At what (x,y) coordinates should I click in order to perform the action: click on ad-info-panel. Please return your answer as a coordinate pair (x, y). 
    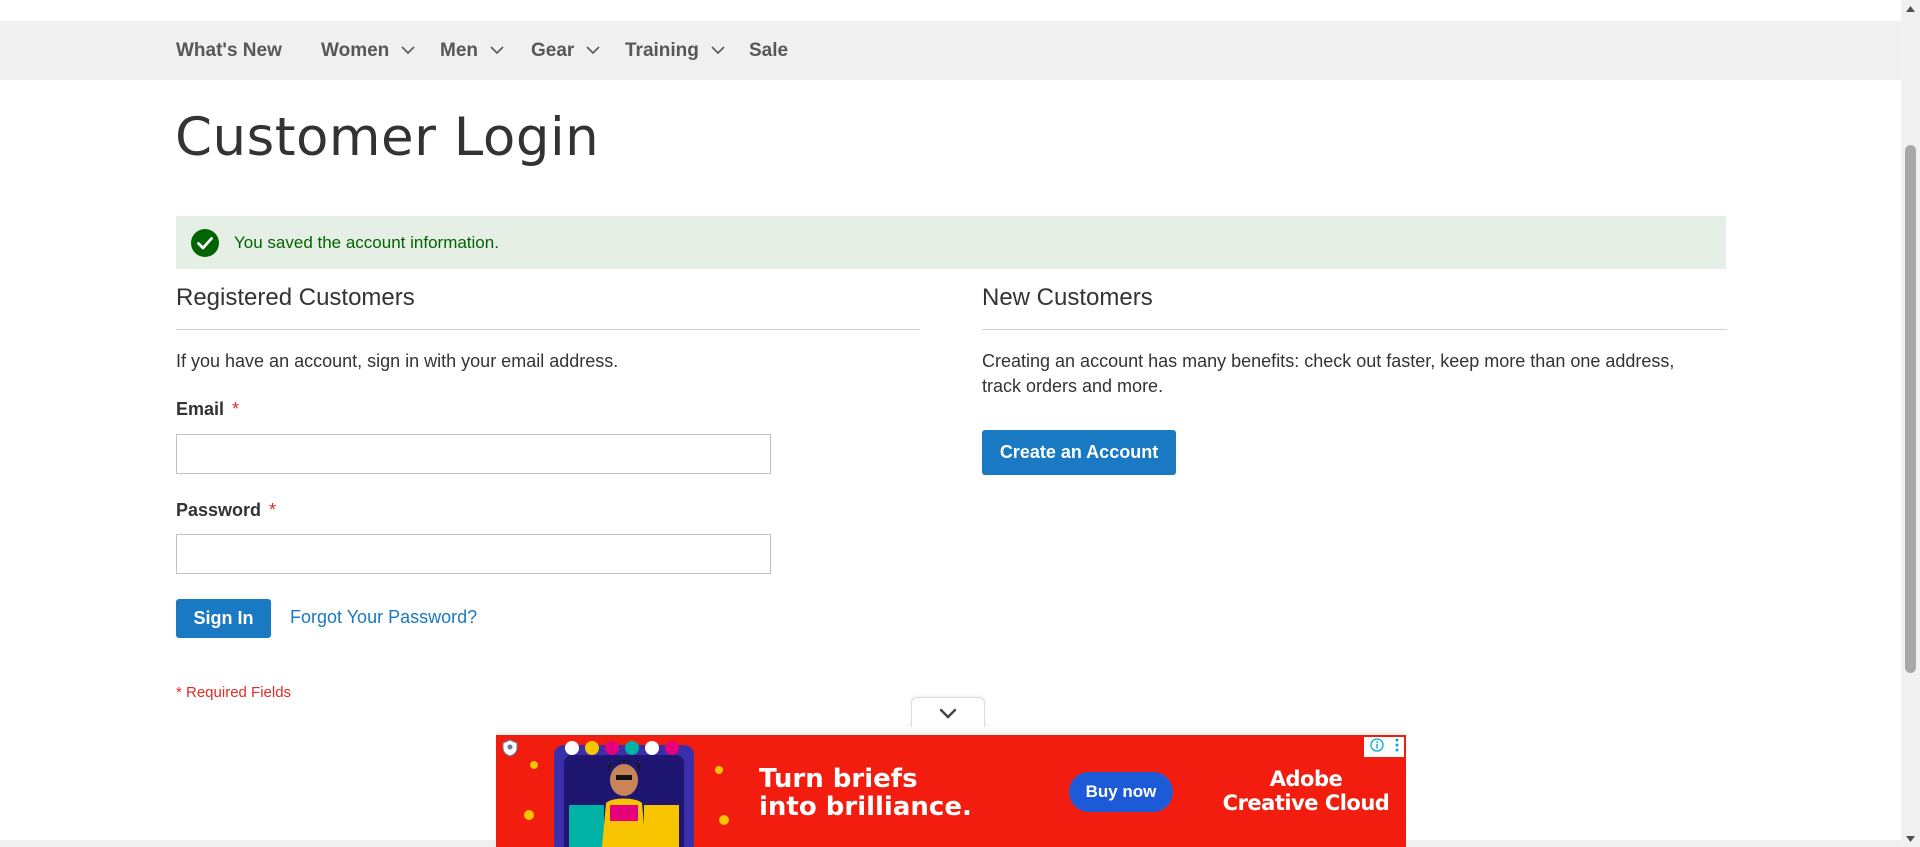
    Looking at the image, I should click on (1384, 747).